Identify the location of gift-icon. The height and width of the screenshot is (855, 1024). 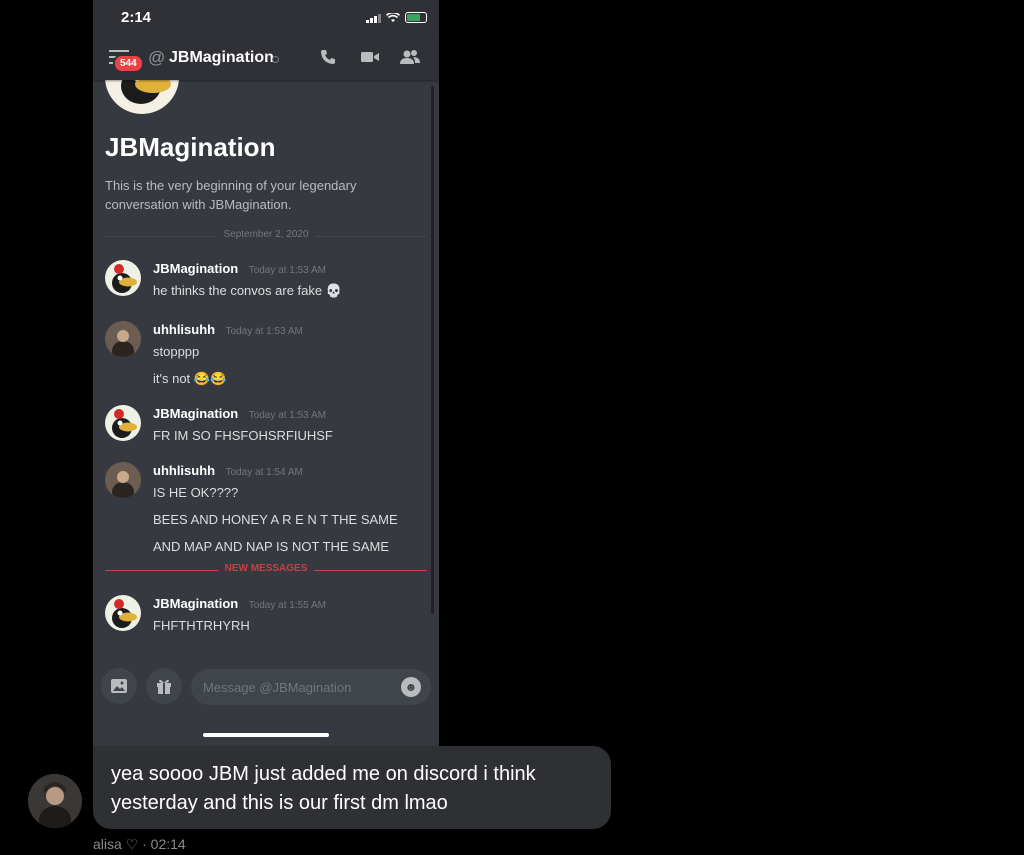
(164, 686).